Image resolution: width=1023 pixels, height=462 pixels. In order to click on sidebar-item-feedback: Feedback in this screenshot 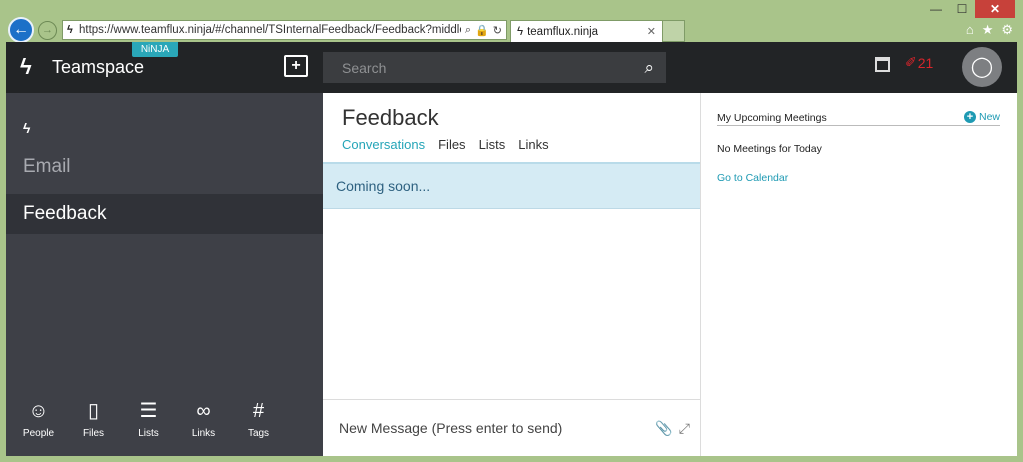, I will do `click(164, 214)`.